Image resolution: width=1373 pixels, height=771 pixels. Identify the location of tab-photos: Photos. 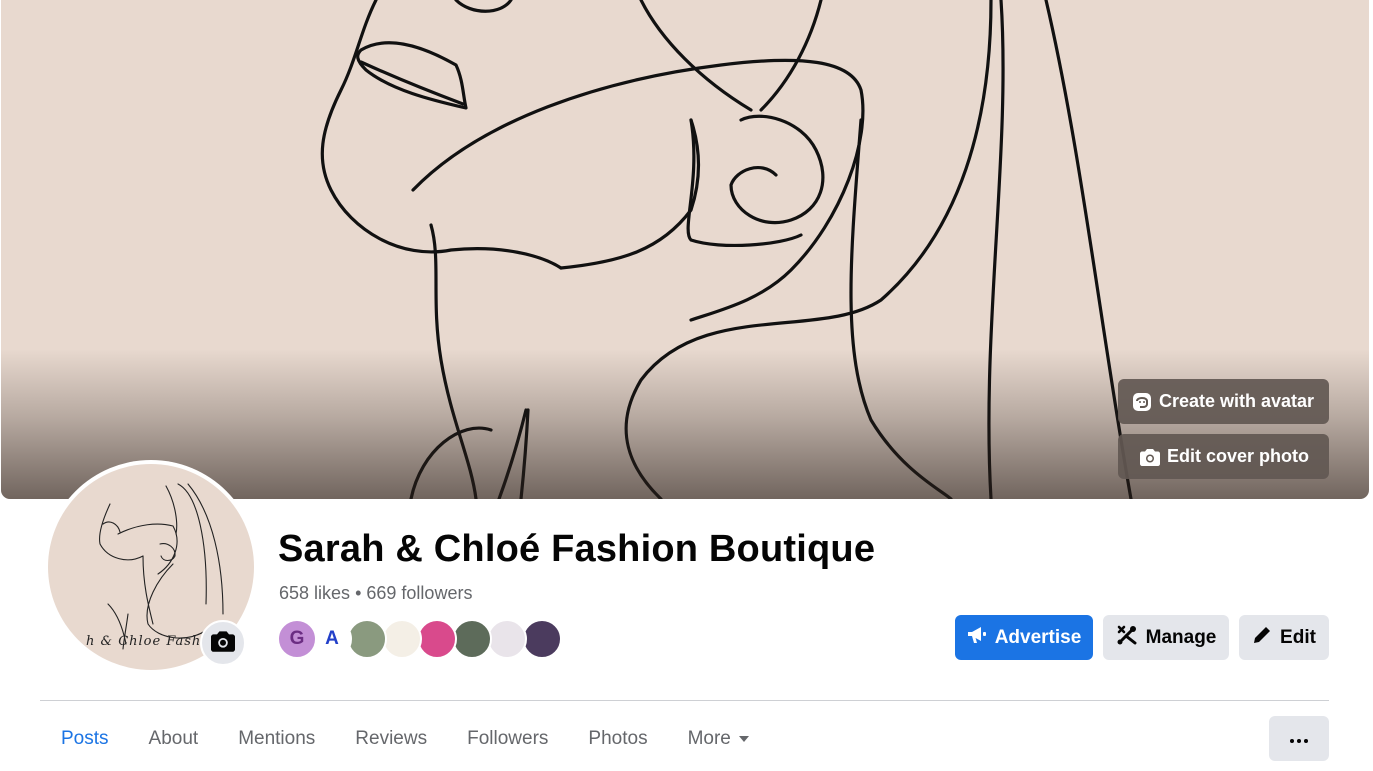
(617, 739).